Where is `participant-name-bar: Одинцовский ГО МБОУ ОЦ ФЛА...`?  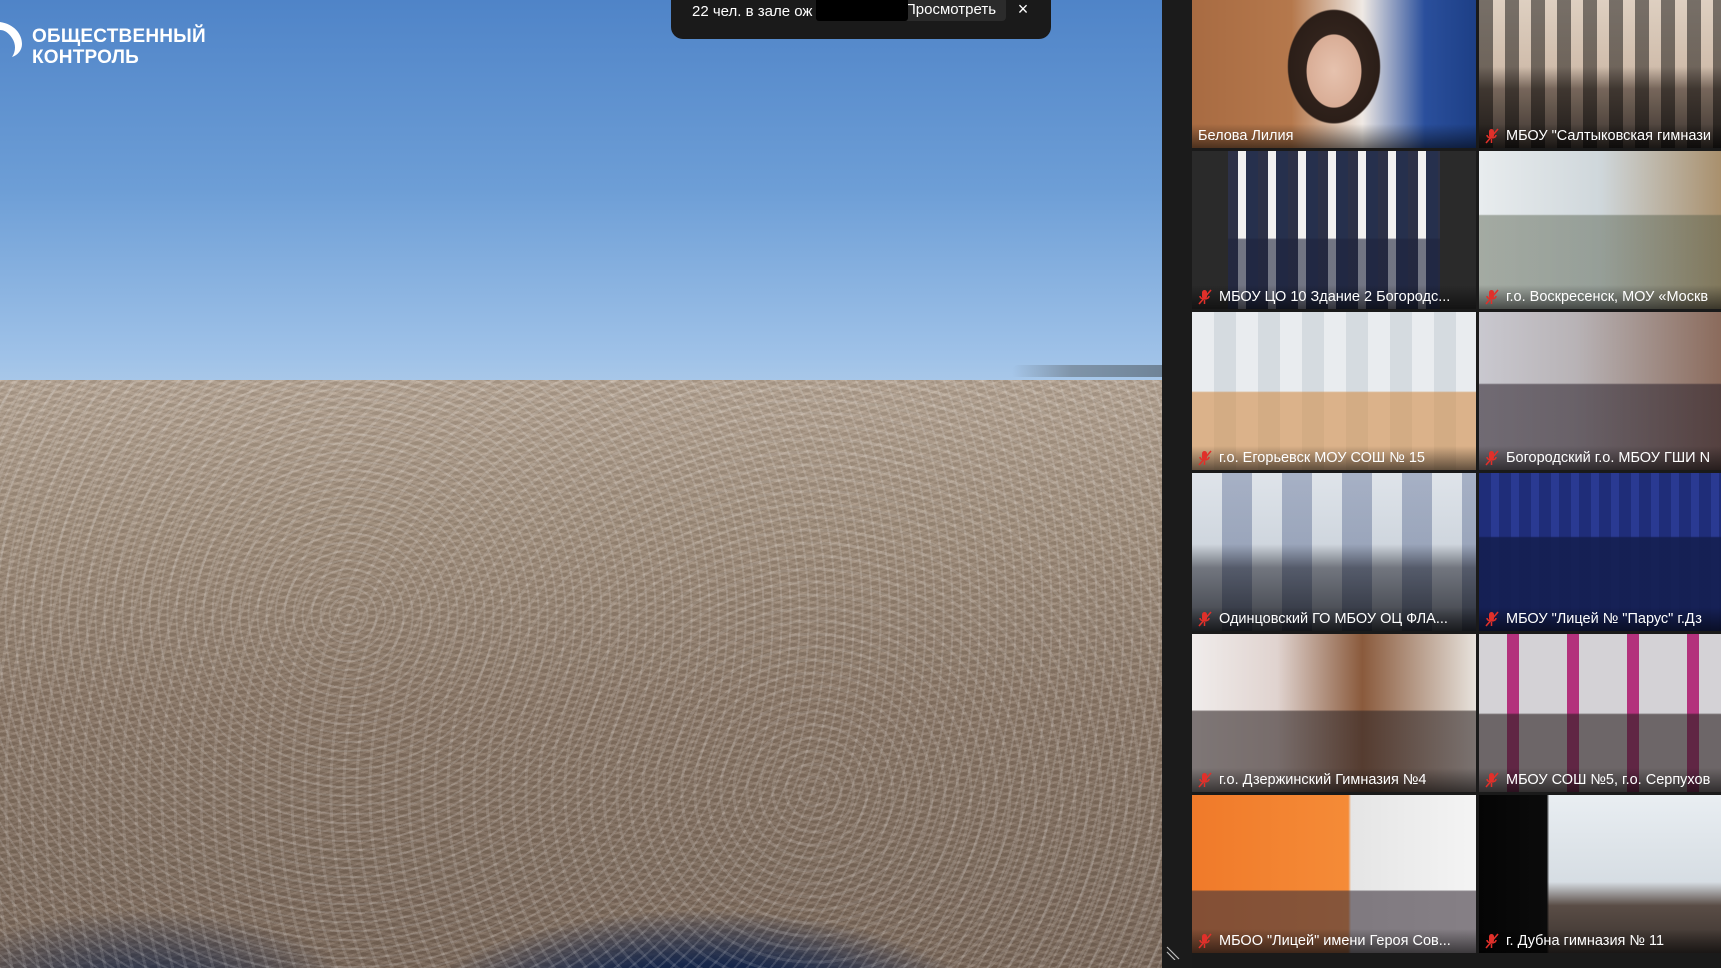 participant-name-bar: Одинцовский ГО МБОУ ОЦ ФЛА... is located at coordinates (1334, 619).